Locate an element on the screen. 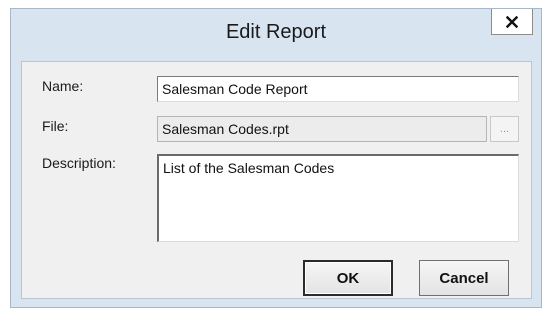  close-icon is located at coordinates (512, 21).